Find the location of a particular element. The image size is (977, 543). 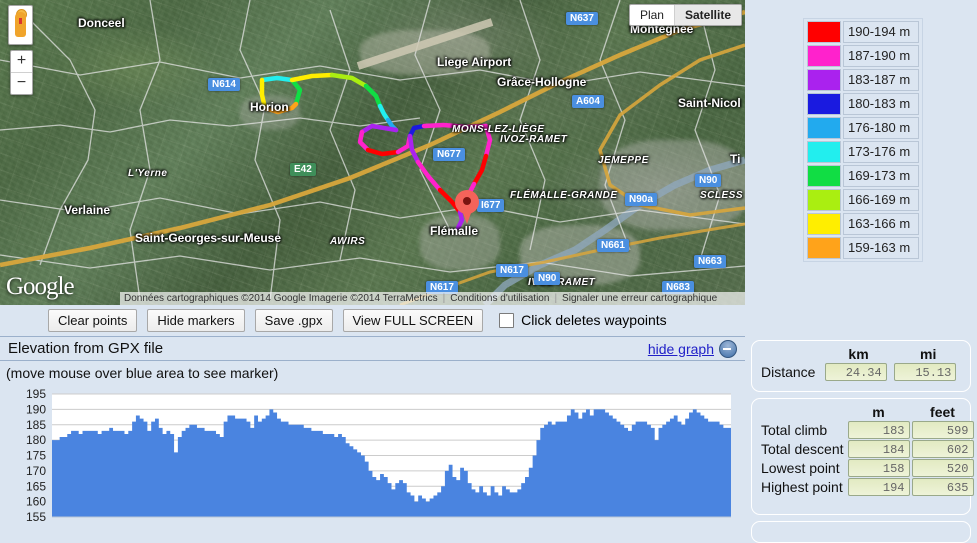

road-shield: N677 is located at coordinates (449, 154).